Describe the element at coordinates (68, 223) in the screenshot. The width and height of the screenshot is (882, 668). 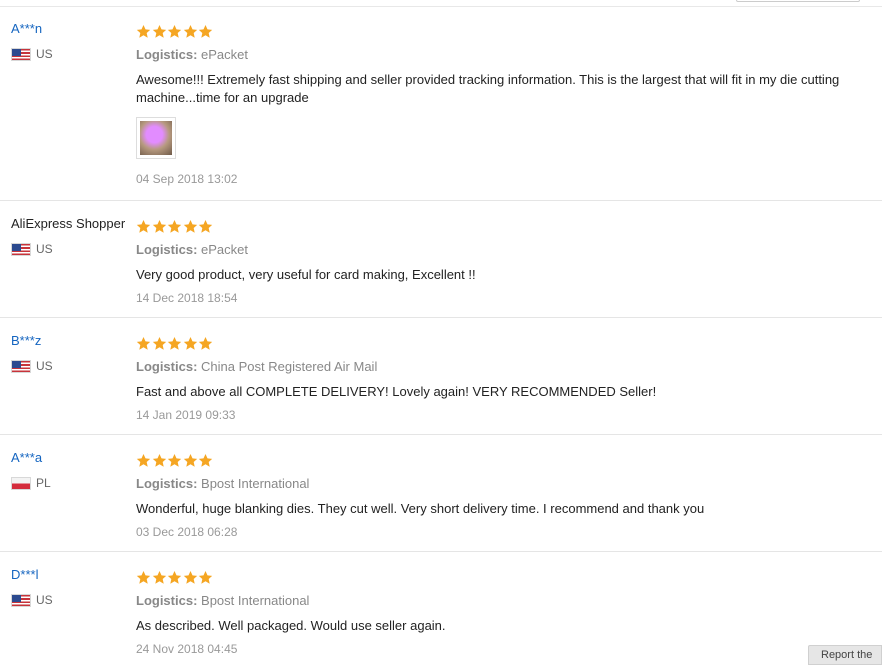
I see `username-text: AliExpress Shopper` at that location.